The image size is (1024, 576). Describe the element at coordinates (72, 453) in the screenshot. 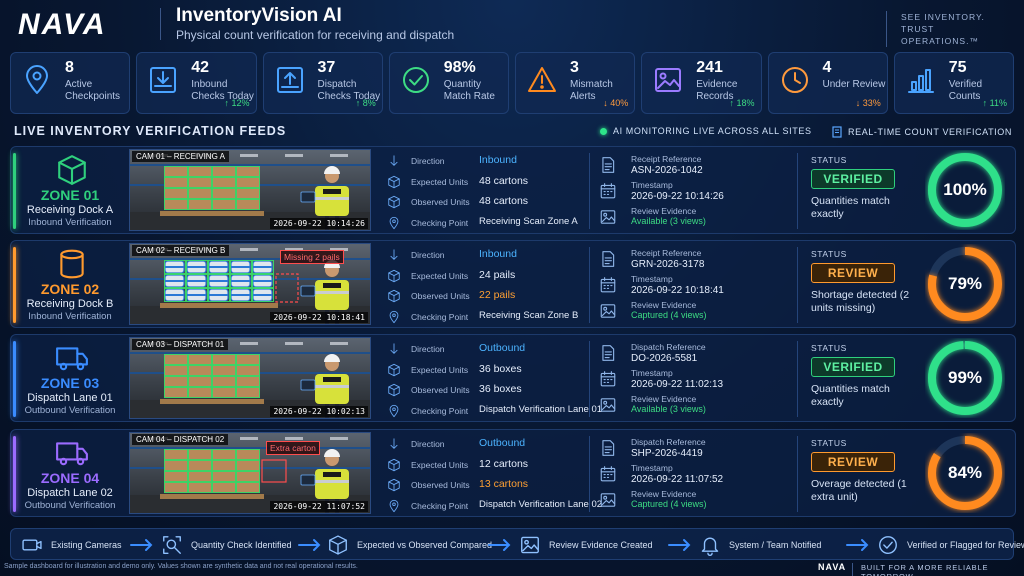

I see `truck-icon` at that location.